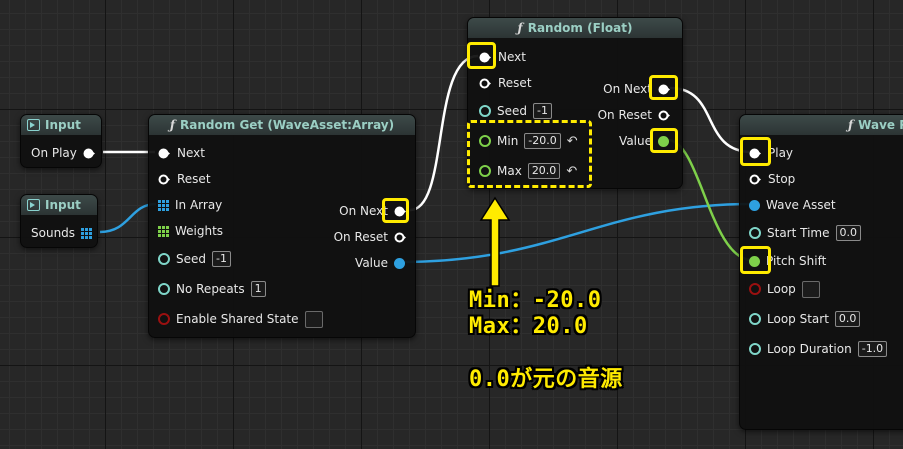 Image resolution: width=903 pixels, height=449 pixels. I want to click on loop-duration-label: Loop Duration, so click(809, 349).